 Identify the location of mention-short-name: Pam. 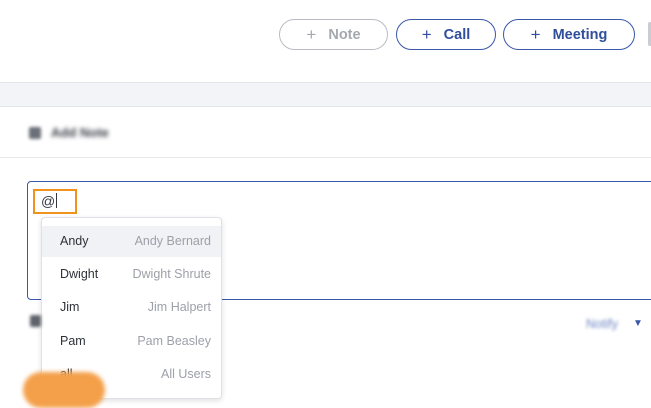
(73, 341).